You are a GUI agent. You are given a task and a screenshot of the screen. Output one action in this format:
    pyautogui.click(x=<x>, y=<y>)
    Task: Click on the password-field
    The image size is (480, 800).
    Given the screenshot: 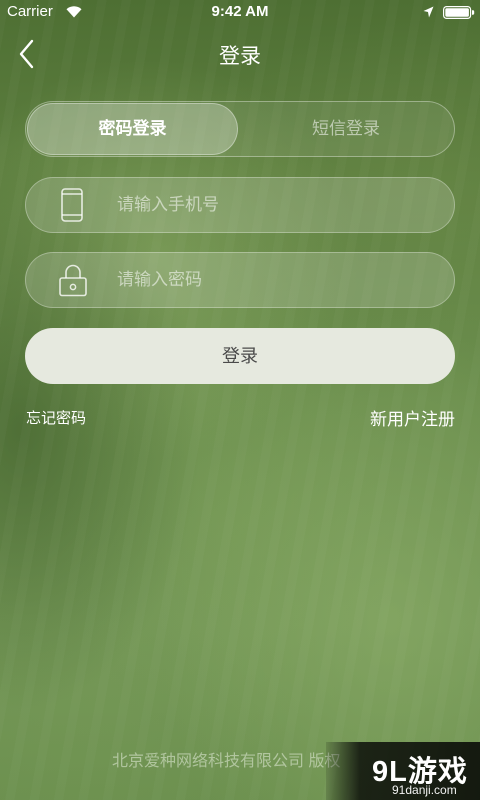 What is the action you would take?
    pyautogui.click(x=240, y=280)
    